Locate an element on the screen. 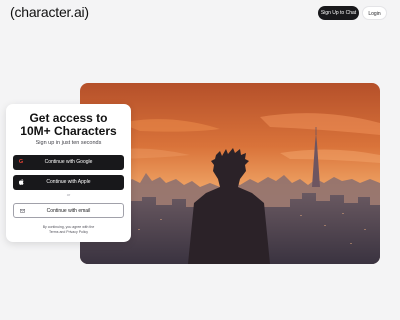  card-title: Get access to 10M+ Characters is located at coordinates (68, 125).